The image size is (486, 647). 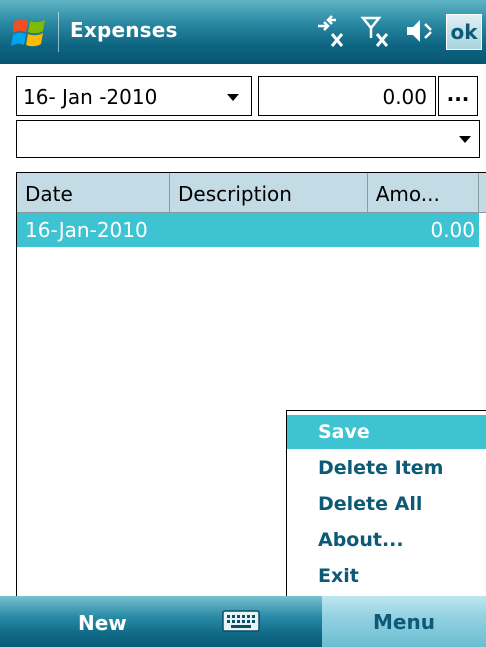 I want to click on title-separator, so click(x=58, y=32).